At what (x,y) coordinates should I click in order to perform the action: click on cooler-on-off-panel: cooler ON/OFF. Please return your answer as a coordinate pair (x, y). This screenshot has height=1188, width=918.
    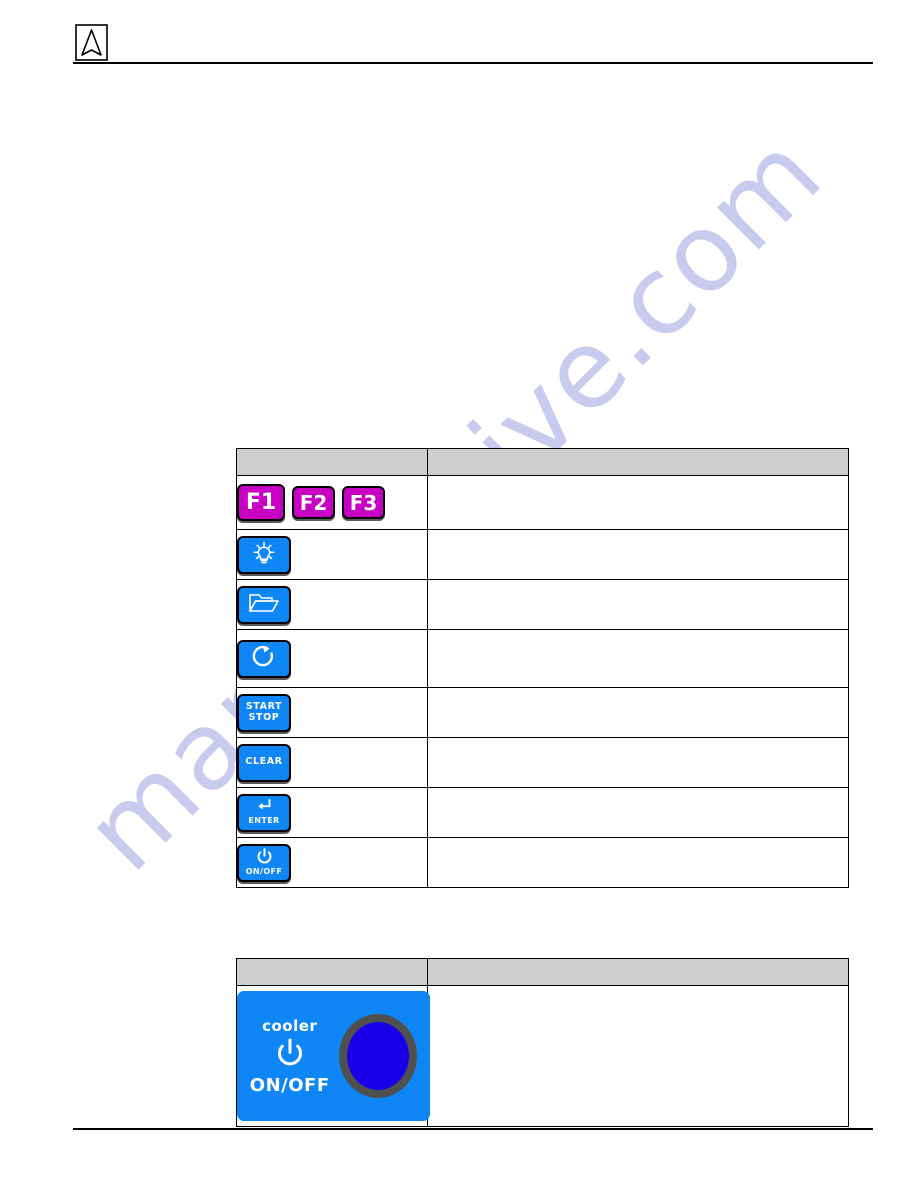
    Looking at the image, I should click on (333, 1056).